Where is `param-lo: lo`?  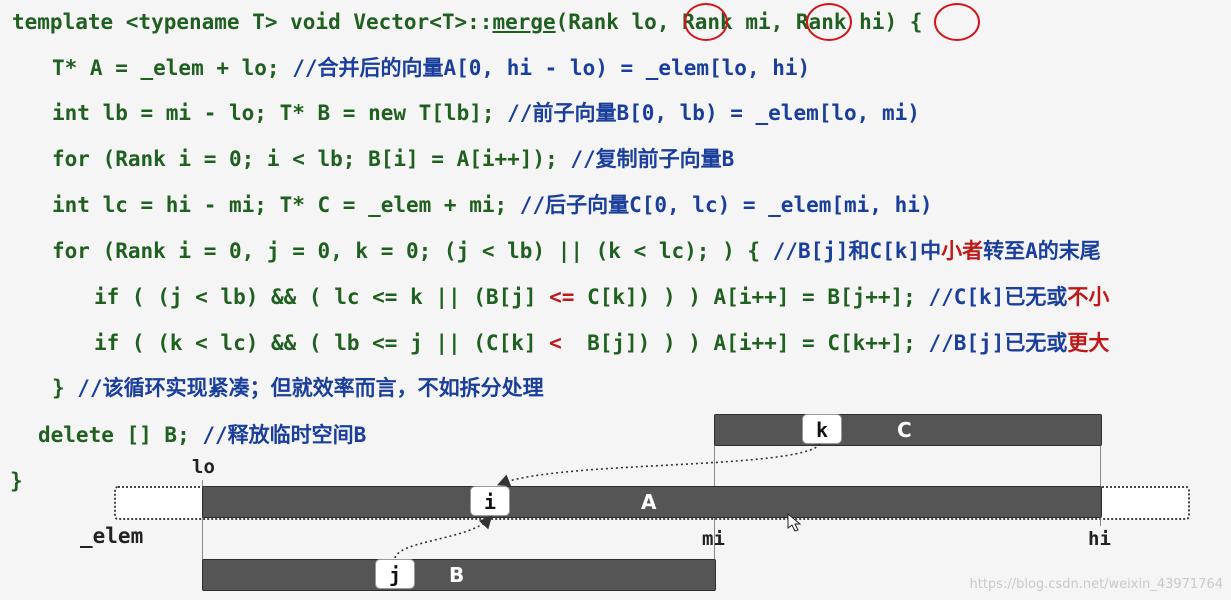 param-lo: lo is located at coordinates (644, 22).